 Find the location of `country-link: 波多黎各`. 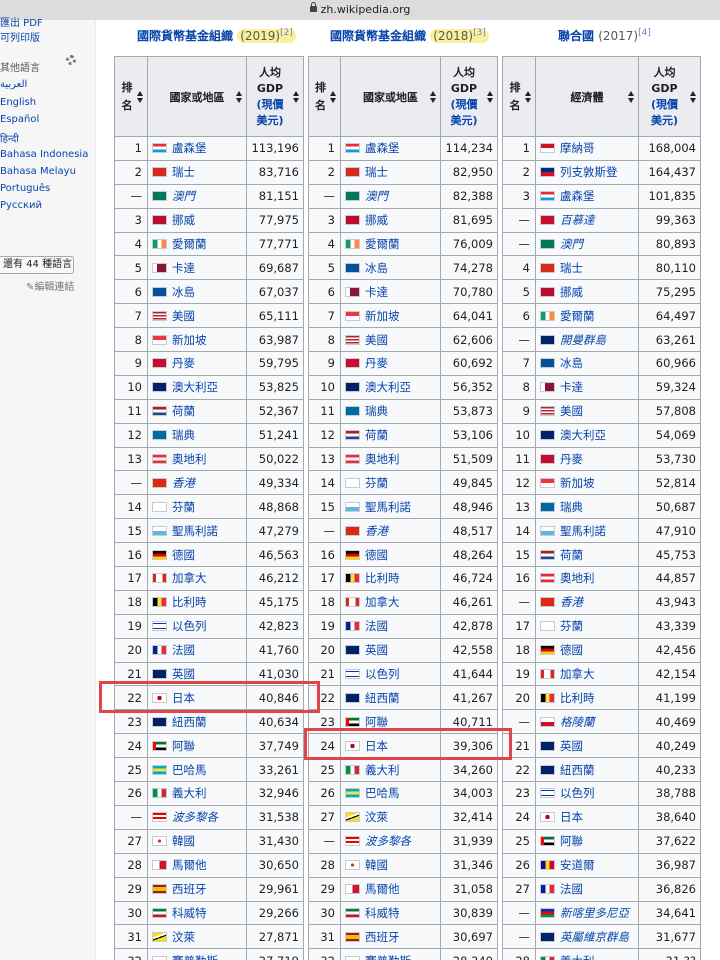

country-link: 波多黎各 is located at coordinates (388, 841).